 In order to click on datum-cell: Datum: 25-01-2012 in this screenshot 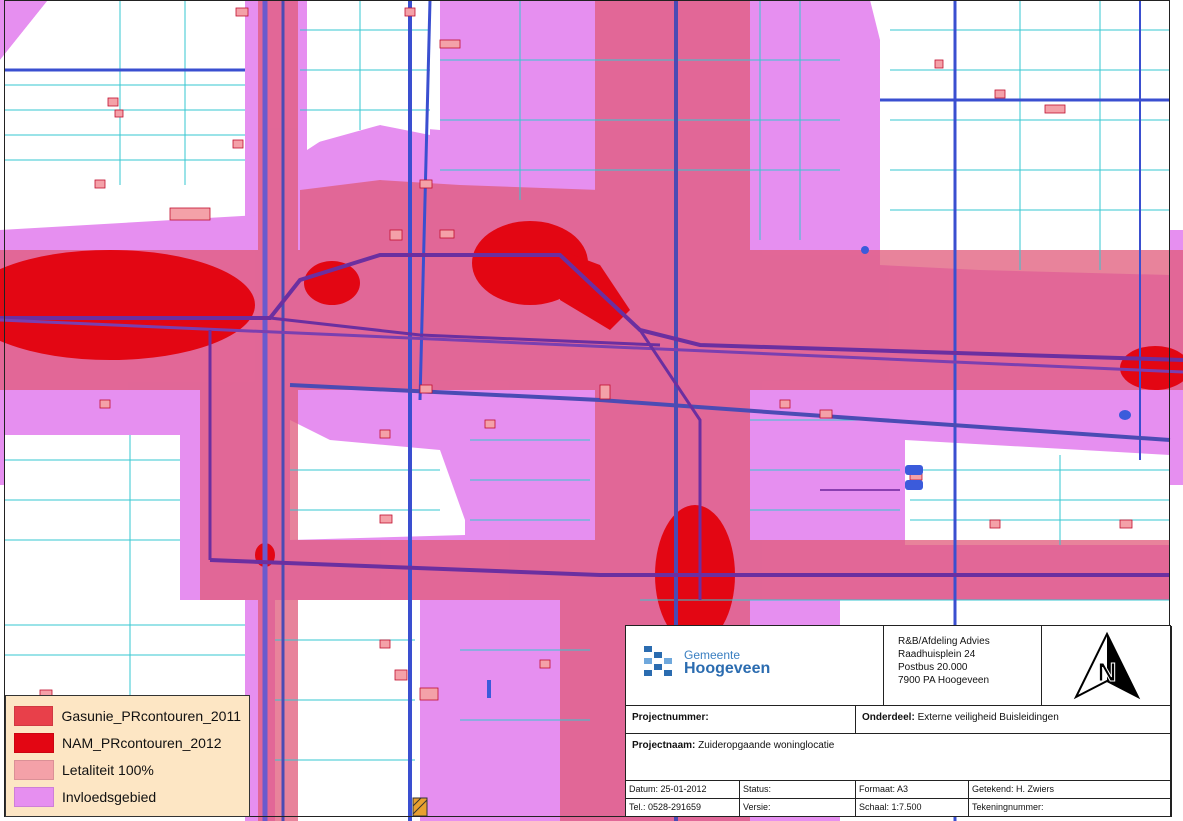, I will do `click(683, 790)`.